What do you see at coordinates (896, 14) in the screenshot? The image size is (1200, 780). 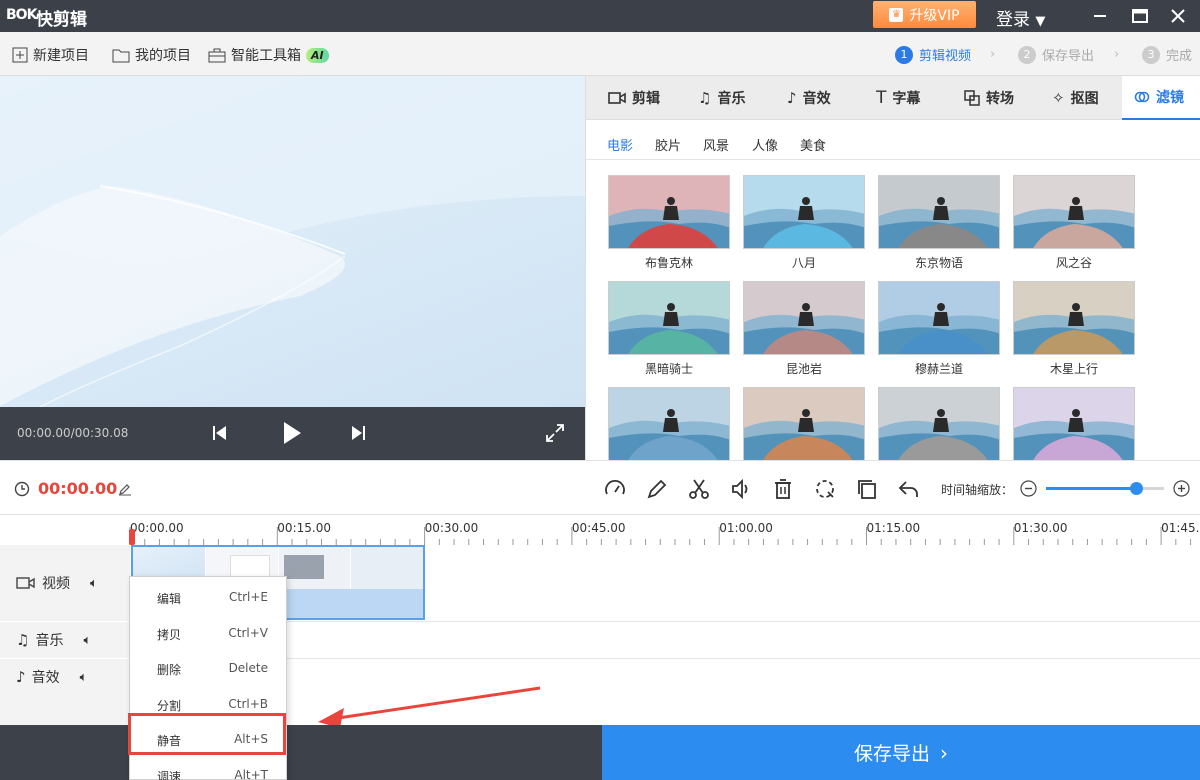 I see `crown-icon: ♛` at bounding box center [896, 14].